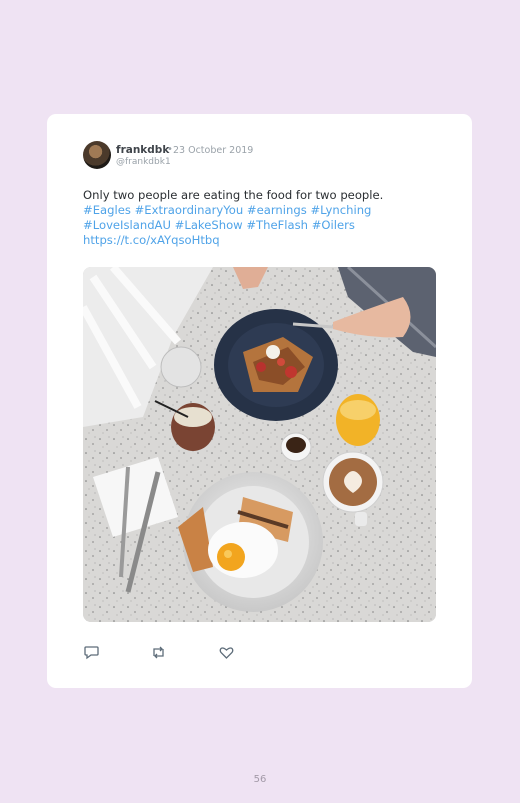  What do you see at coordinates (277, 225) in the screenshot?
I see `hashtag: #TheFlash` at bounding box center [277, 225].